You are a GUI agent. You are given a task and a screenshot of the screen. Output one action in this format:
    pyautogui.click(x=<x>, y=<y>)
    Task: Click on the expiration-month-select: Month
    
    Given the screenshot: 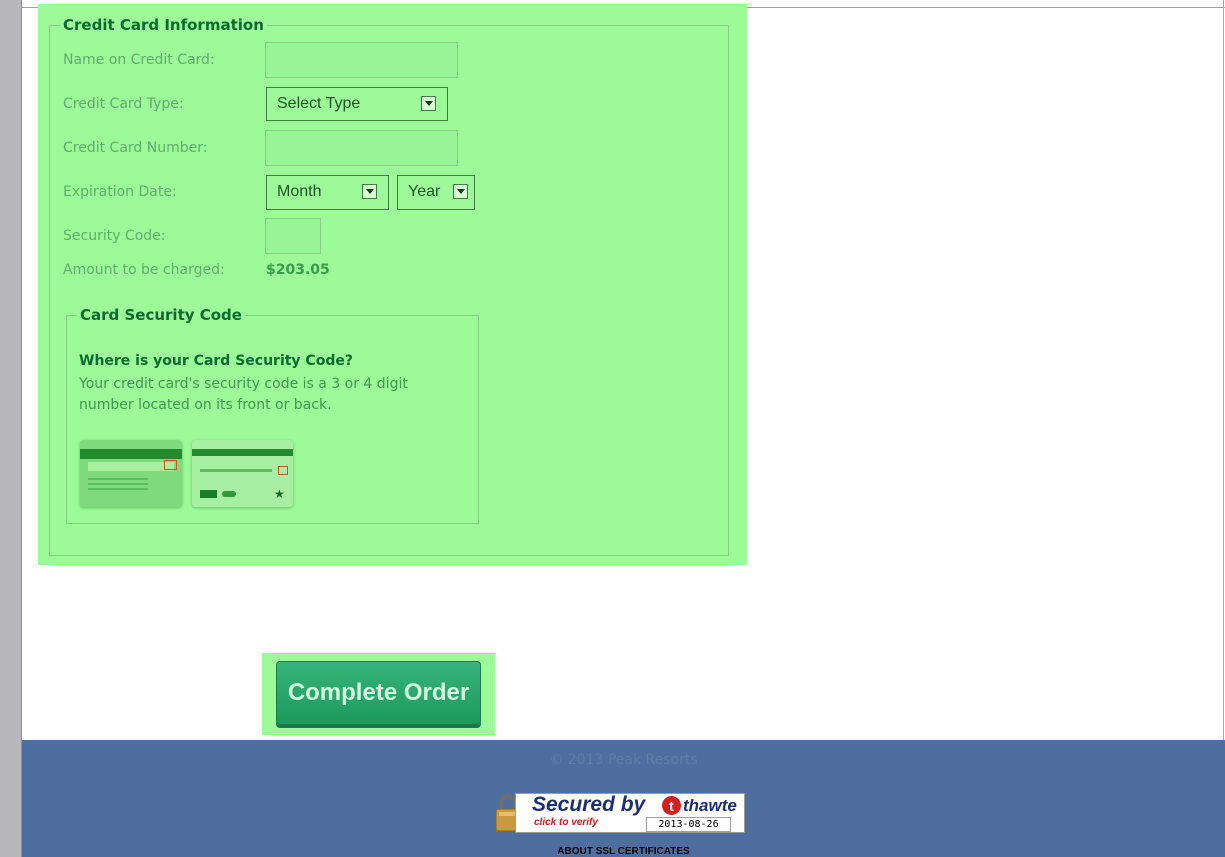 What is the action you would take?
    pyautogui.click(x=327, y=192)
    